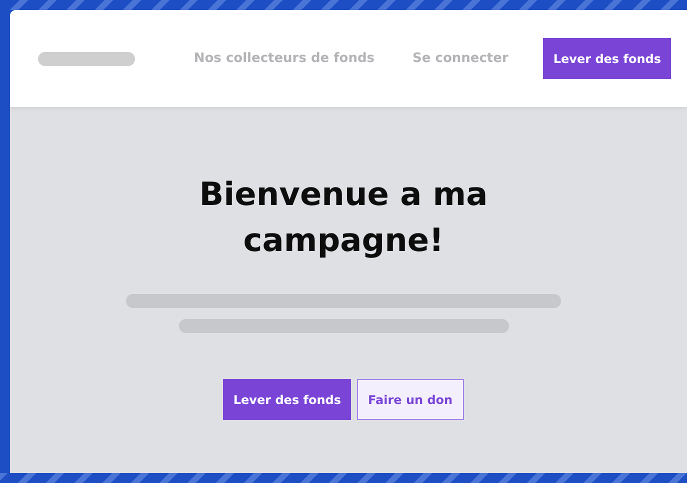  What do you see at coordinates (343, 217) in the screenshot?
I see `hero-title: Bienvenue a ma campagne!` at bounding box center [343, 217].